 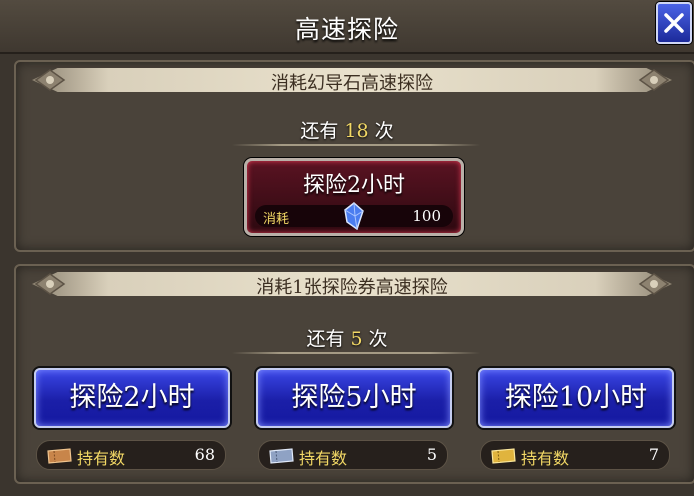 What do you see at coordinates (346, 29) in the screenshot?
I see `page-title: 高速探险` at bounding box center [346, 29].